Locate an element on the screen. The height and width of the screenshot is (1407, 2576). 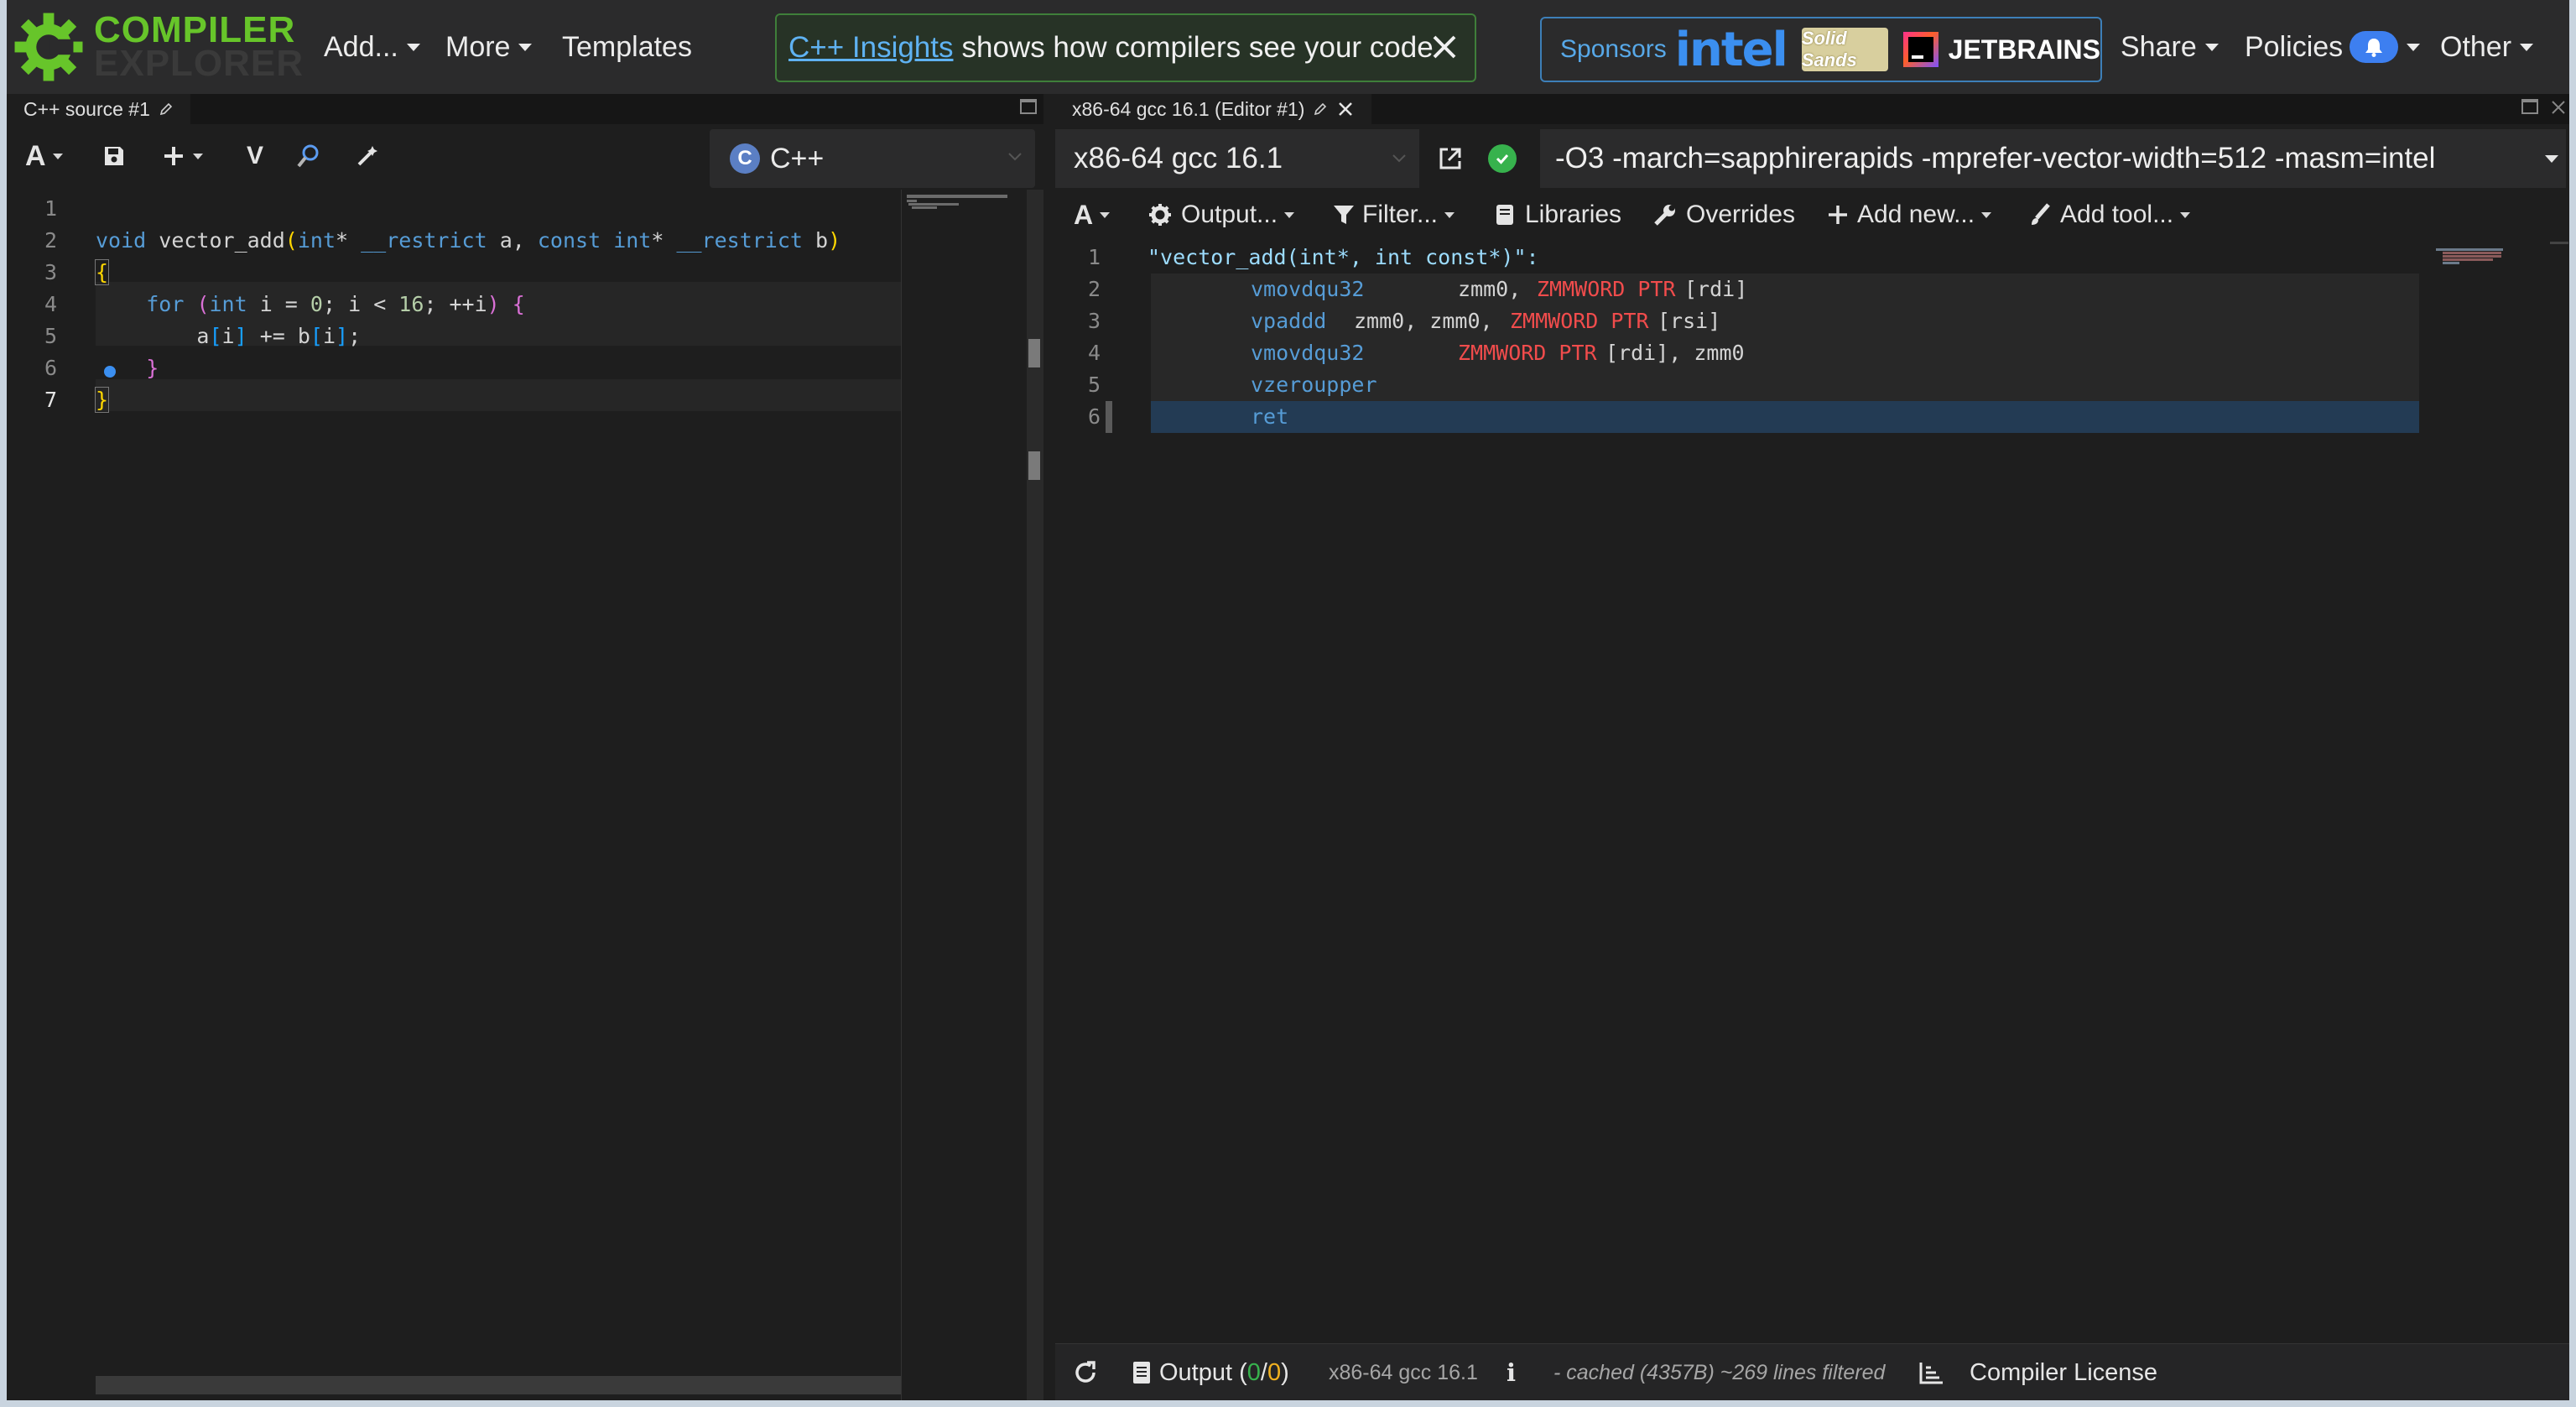
asm-operand: [rdi] is located at coordinates (1716, 289).